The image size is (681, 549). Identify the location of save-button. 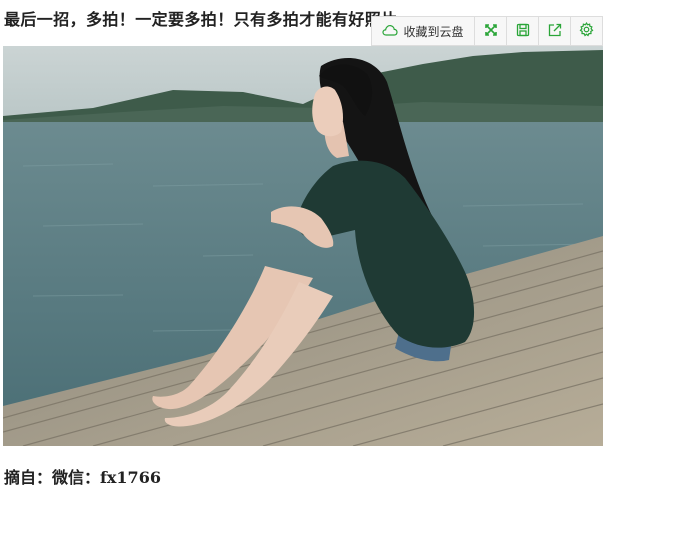
(522, 31).